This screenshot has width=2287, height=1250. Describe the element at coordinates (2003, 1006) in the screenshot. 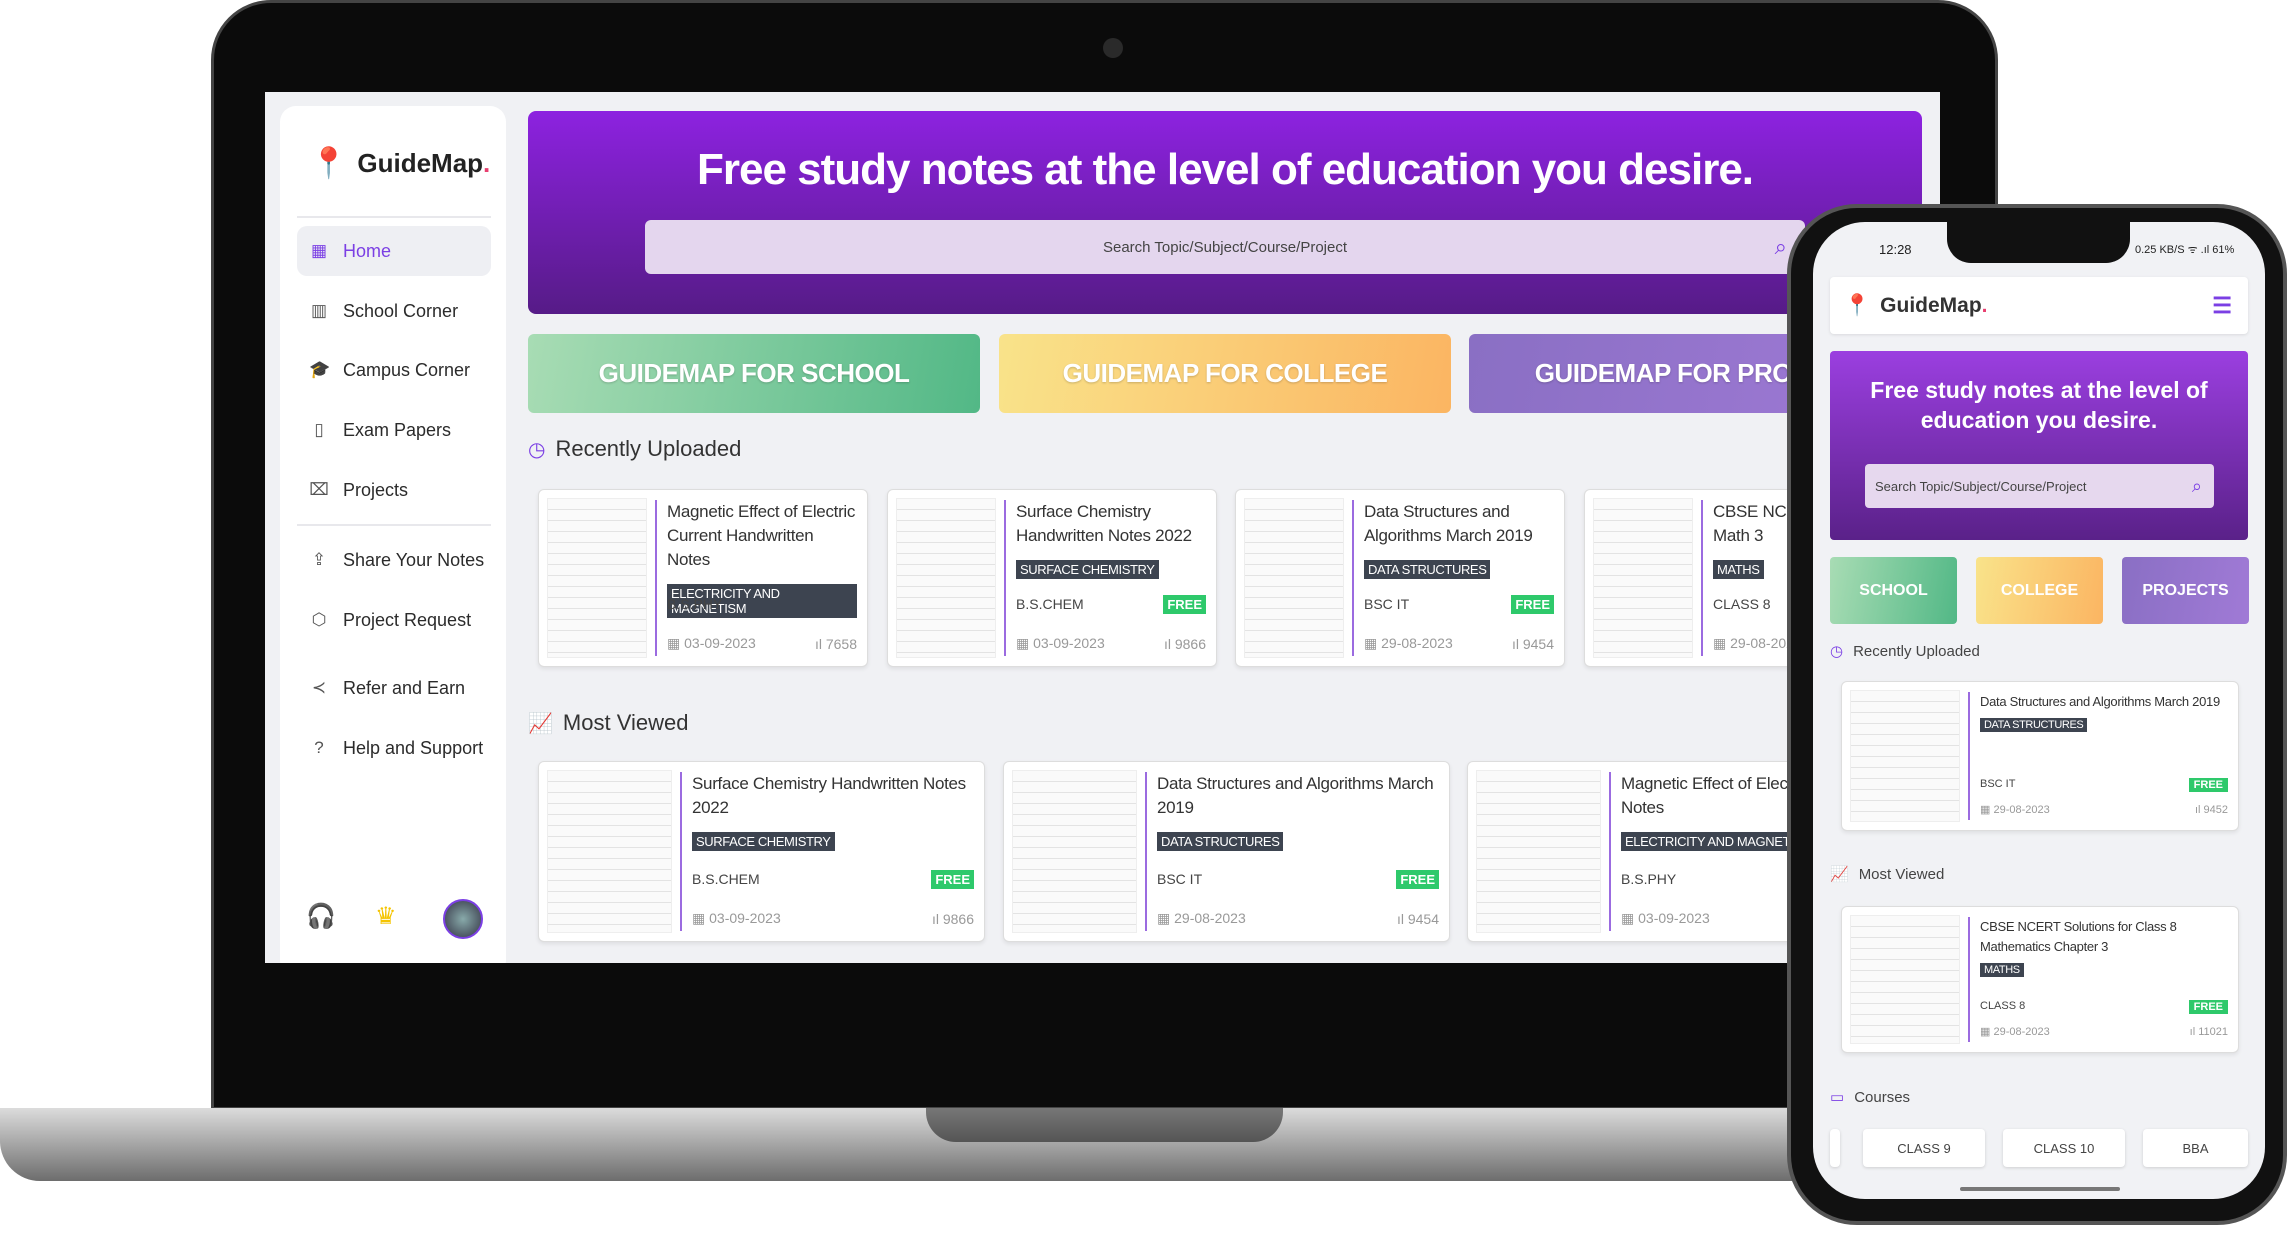

I see `course-label: CLASS 8` at that location.